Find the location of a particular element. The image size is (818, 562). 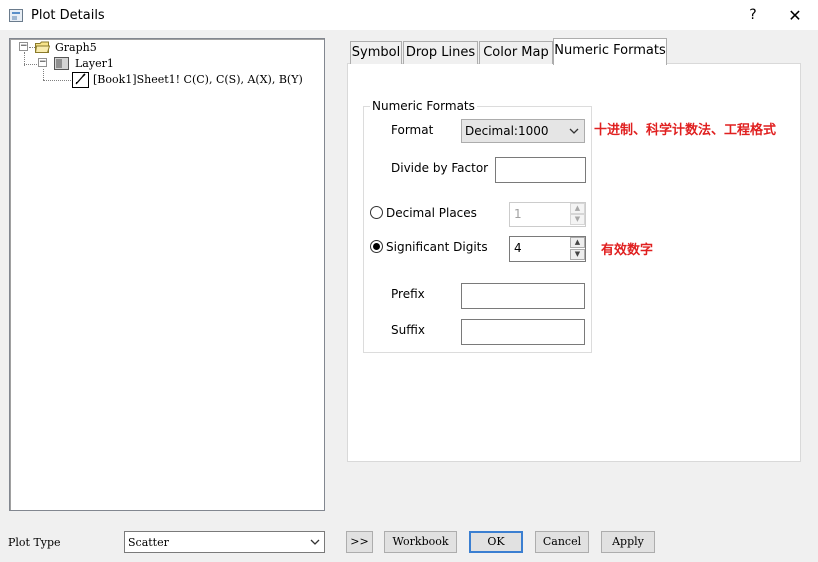

divide-by-factor-input is located at coordinates (540, 170).